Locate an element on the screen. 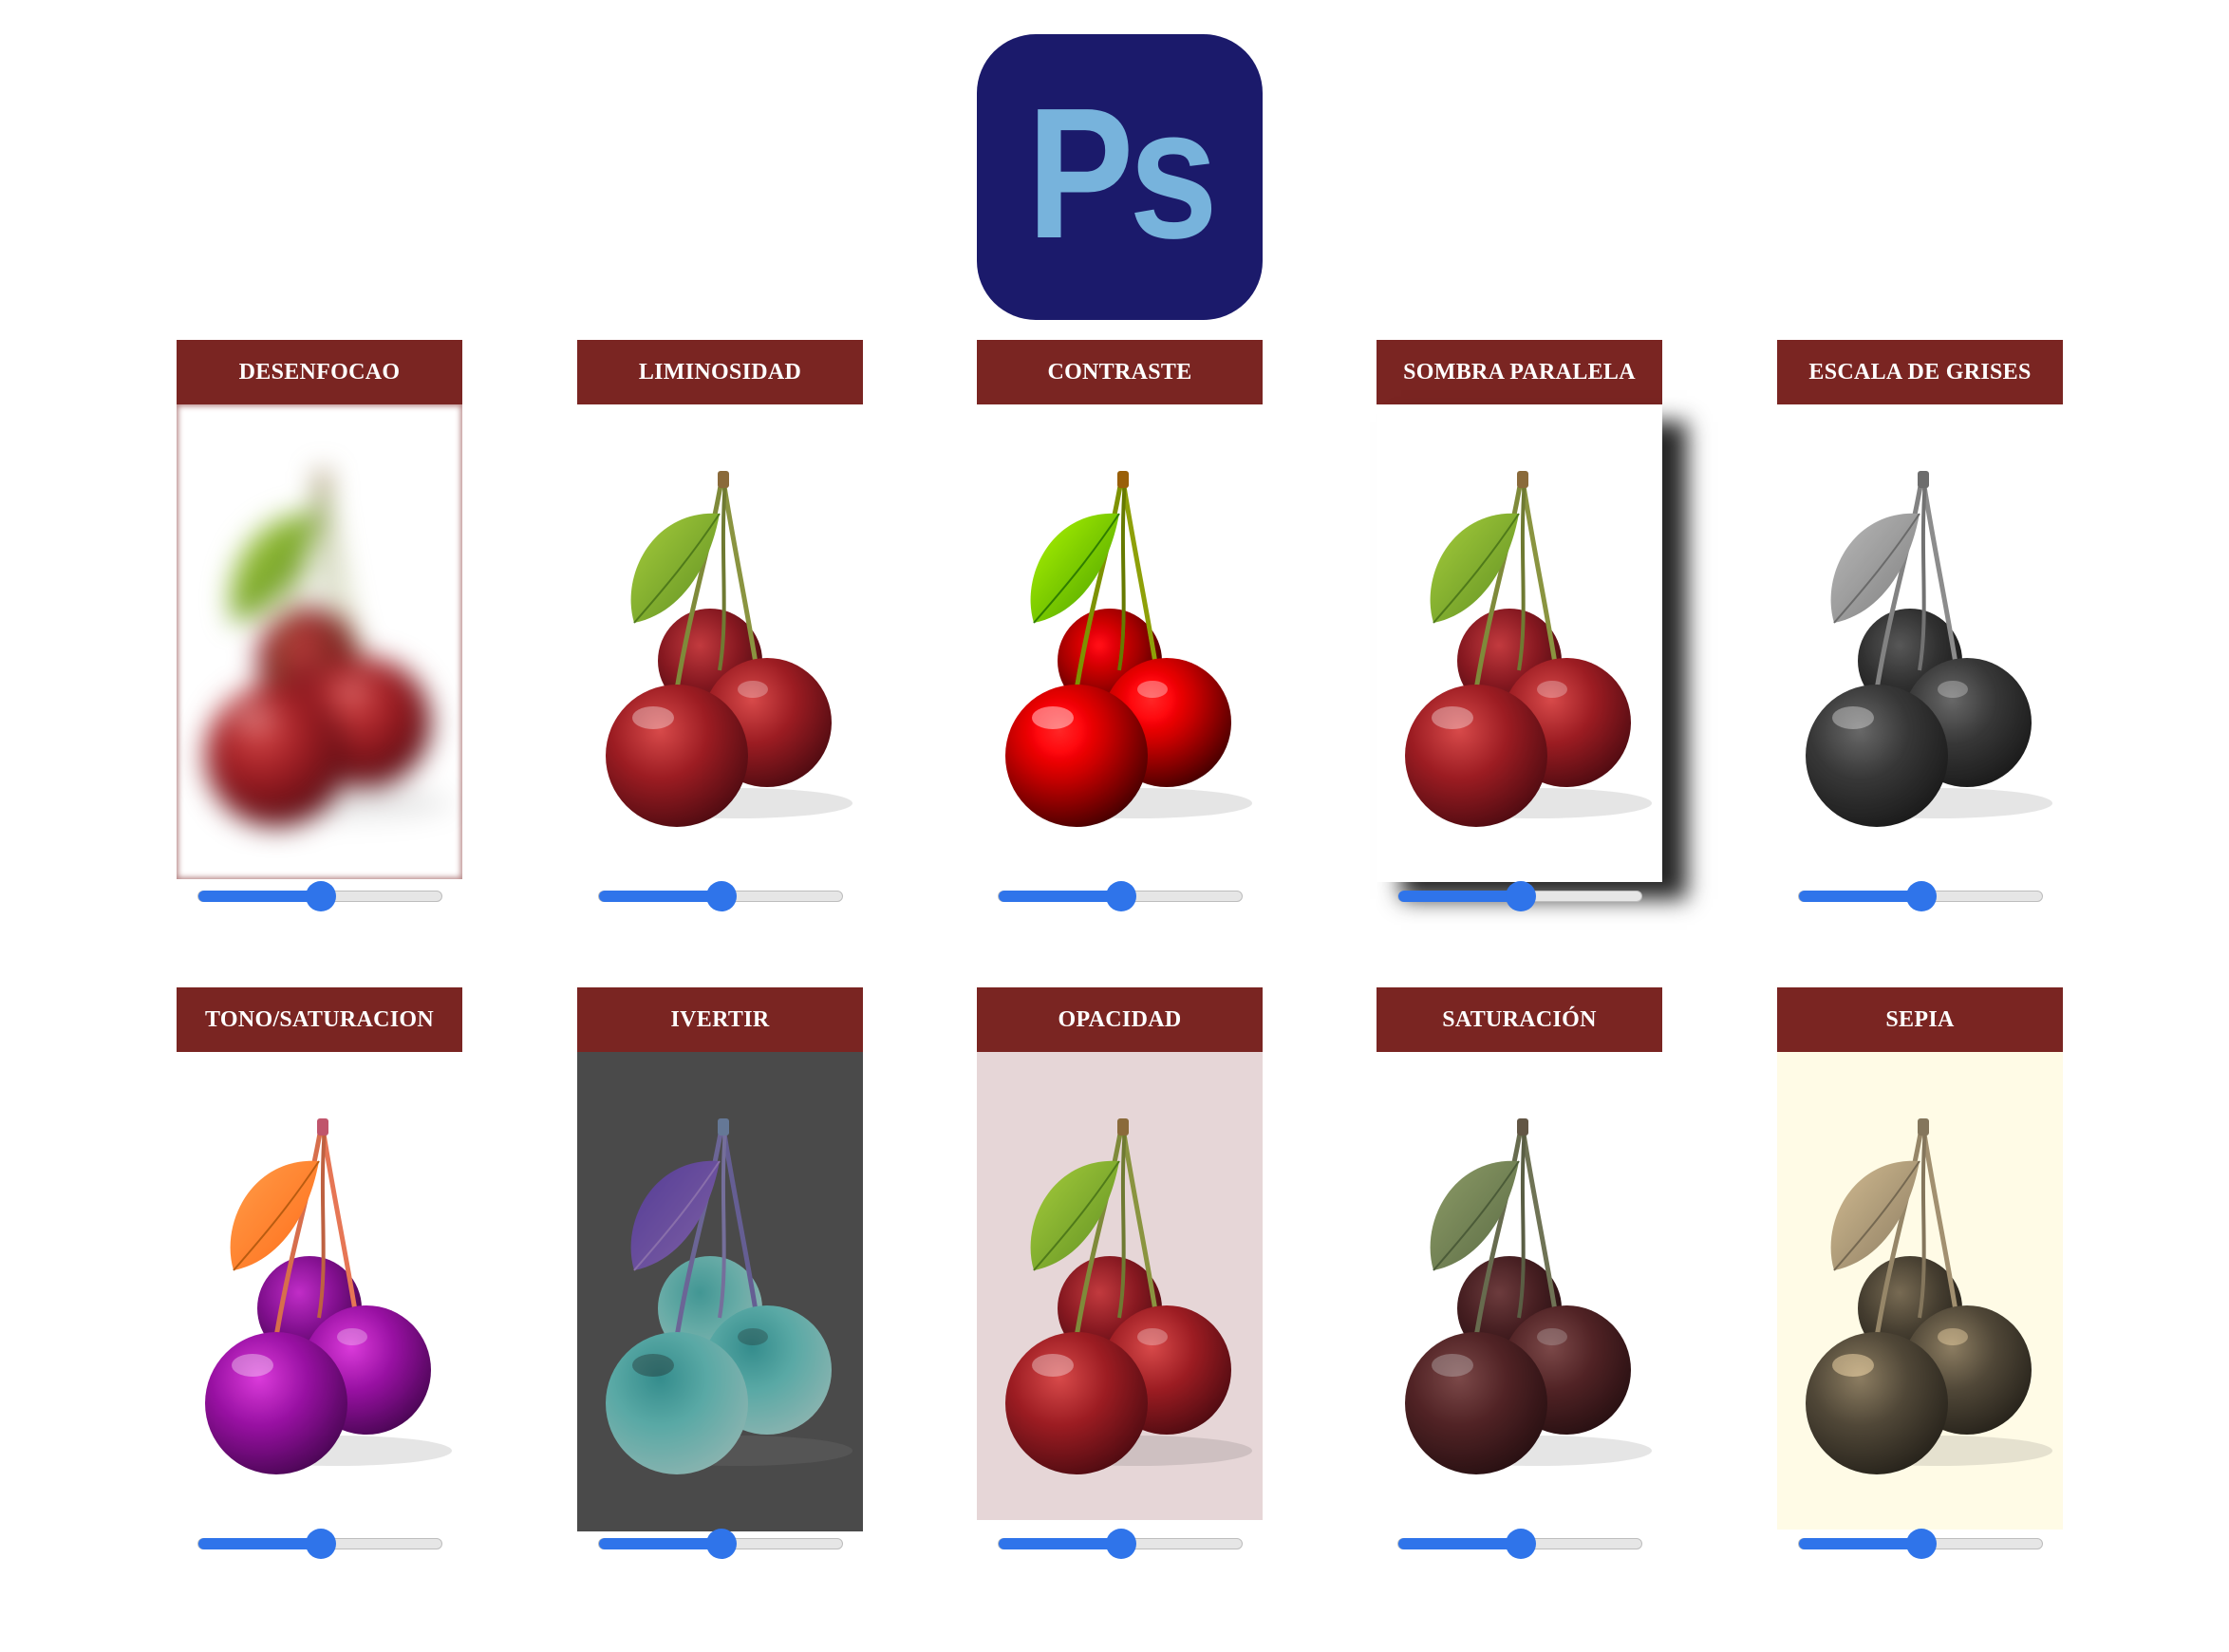  card-opacidad: OPACIDAD is located at coordinates (1120, 1273).